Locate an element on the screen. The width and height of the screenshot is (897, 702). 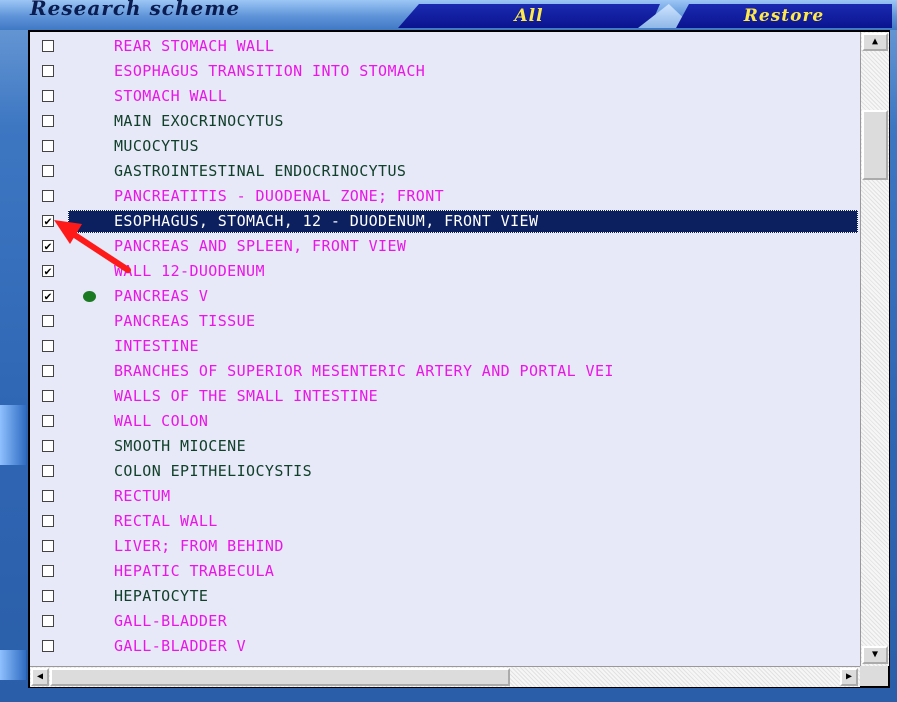
list-item: REAR STOMACH WALL is located at coordinates (445, 46).